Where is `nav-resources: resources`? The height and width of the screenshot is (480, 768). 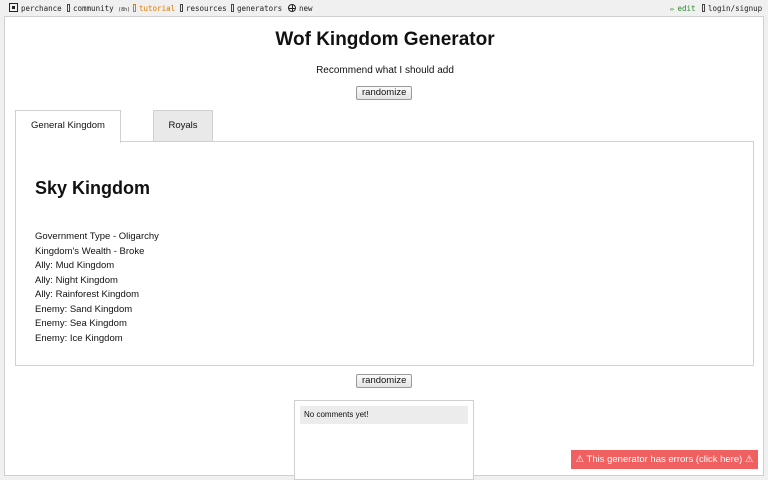 nav-resources: resources is located at coordinates (203, 8).